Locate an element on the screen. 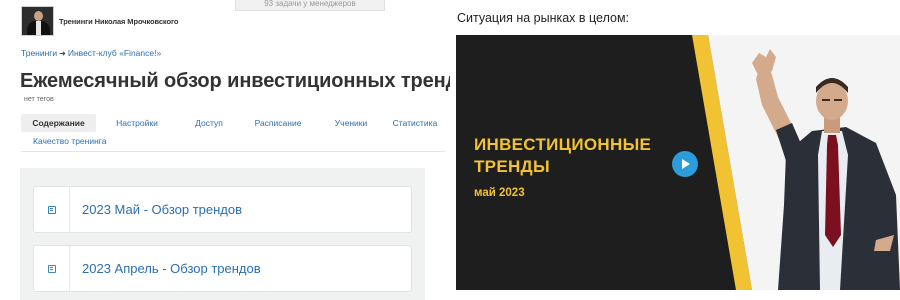 This screenshot has height=300, width=900. brand-avatar is located at coordinates (37, 21).